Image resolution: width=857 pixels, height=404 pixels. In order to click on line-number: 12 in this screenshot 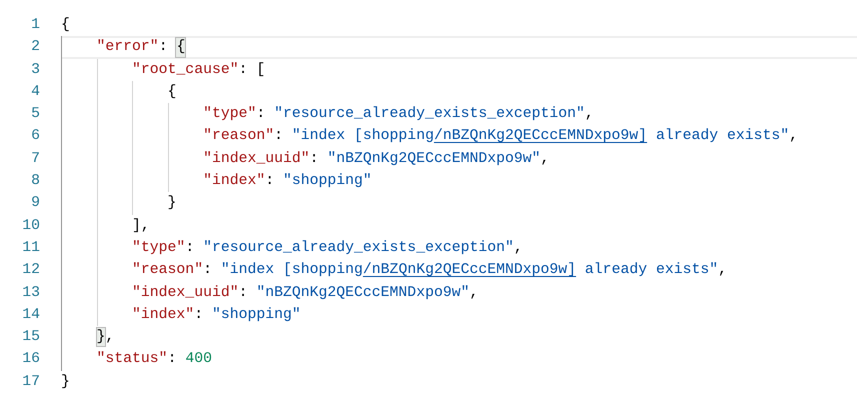, I will do `click(30, 270)`.